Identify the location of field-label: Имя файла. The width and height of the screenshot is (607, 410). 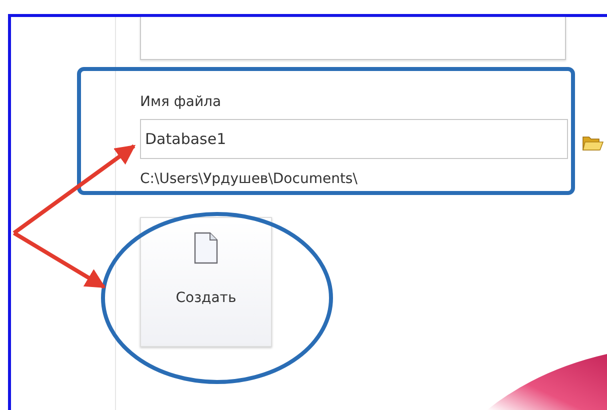
(181, 103).